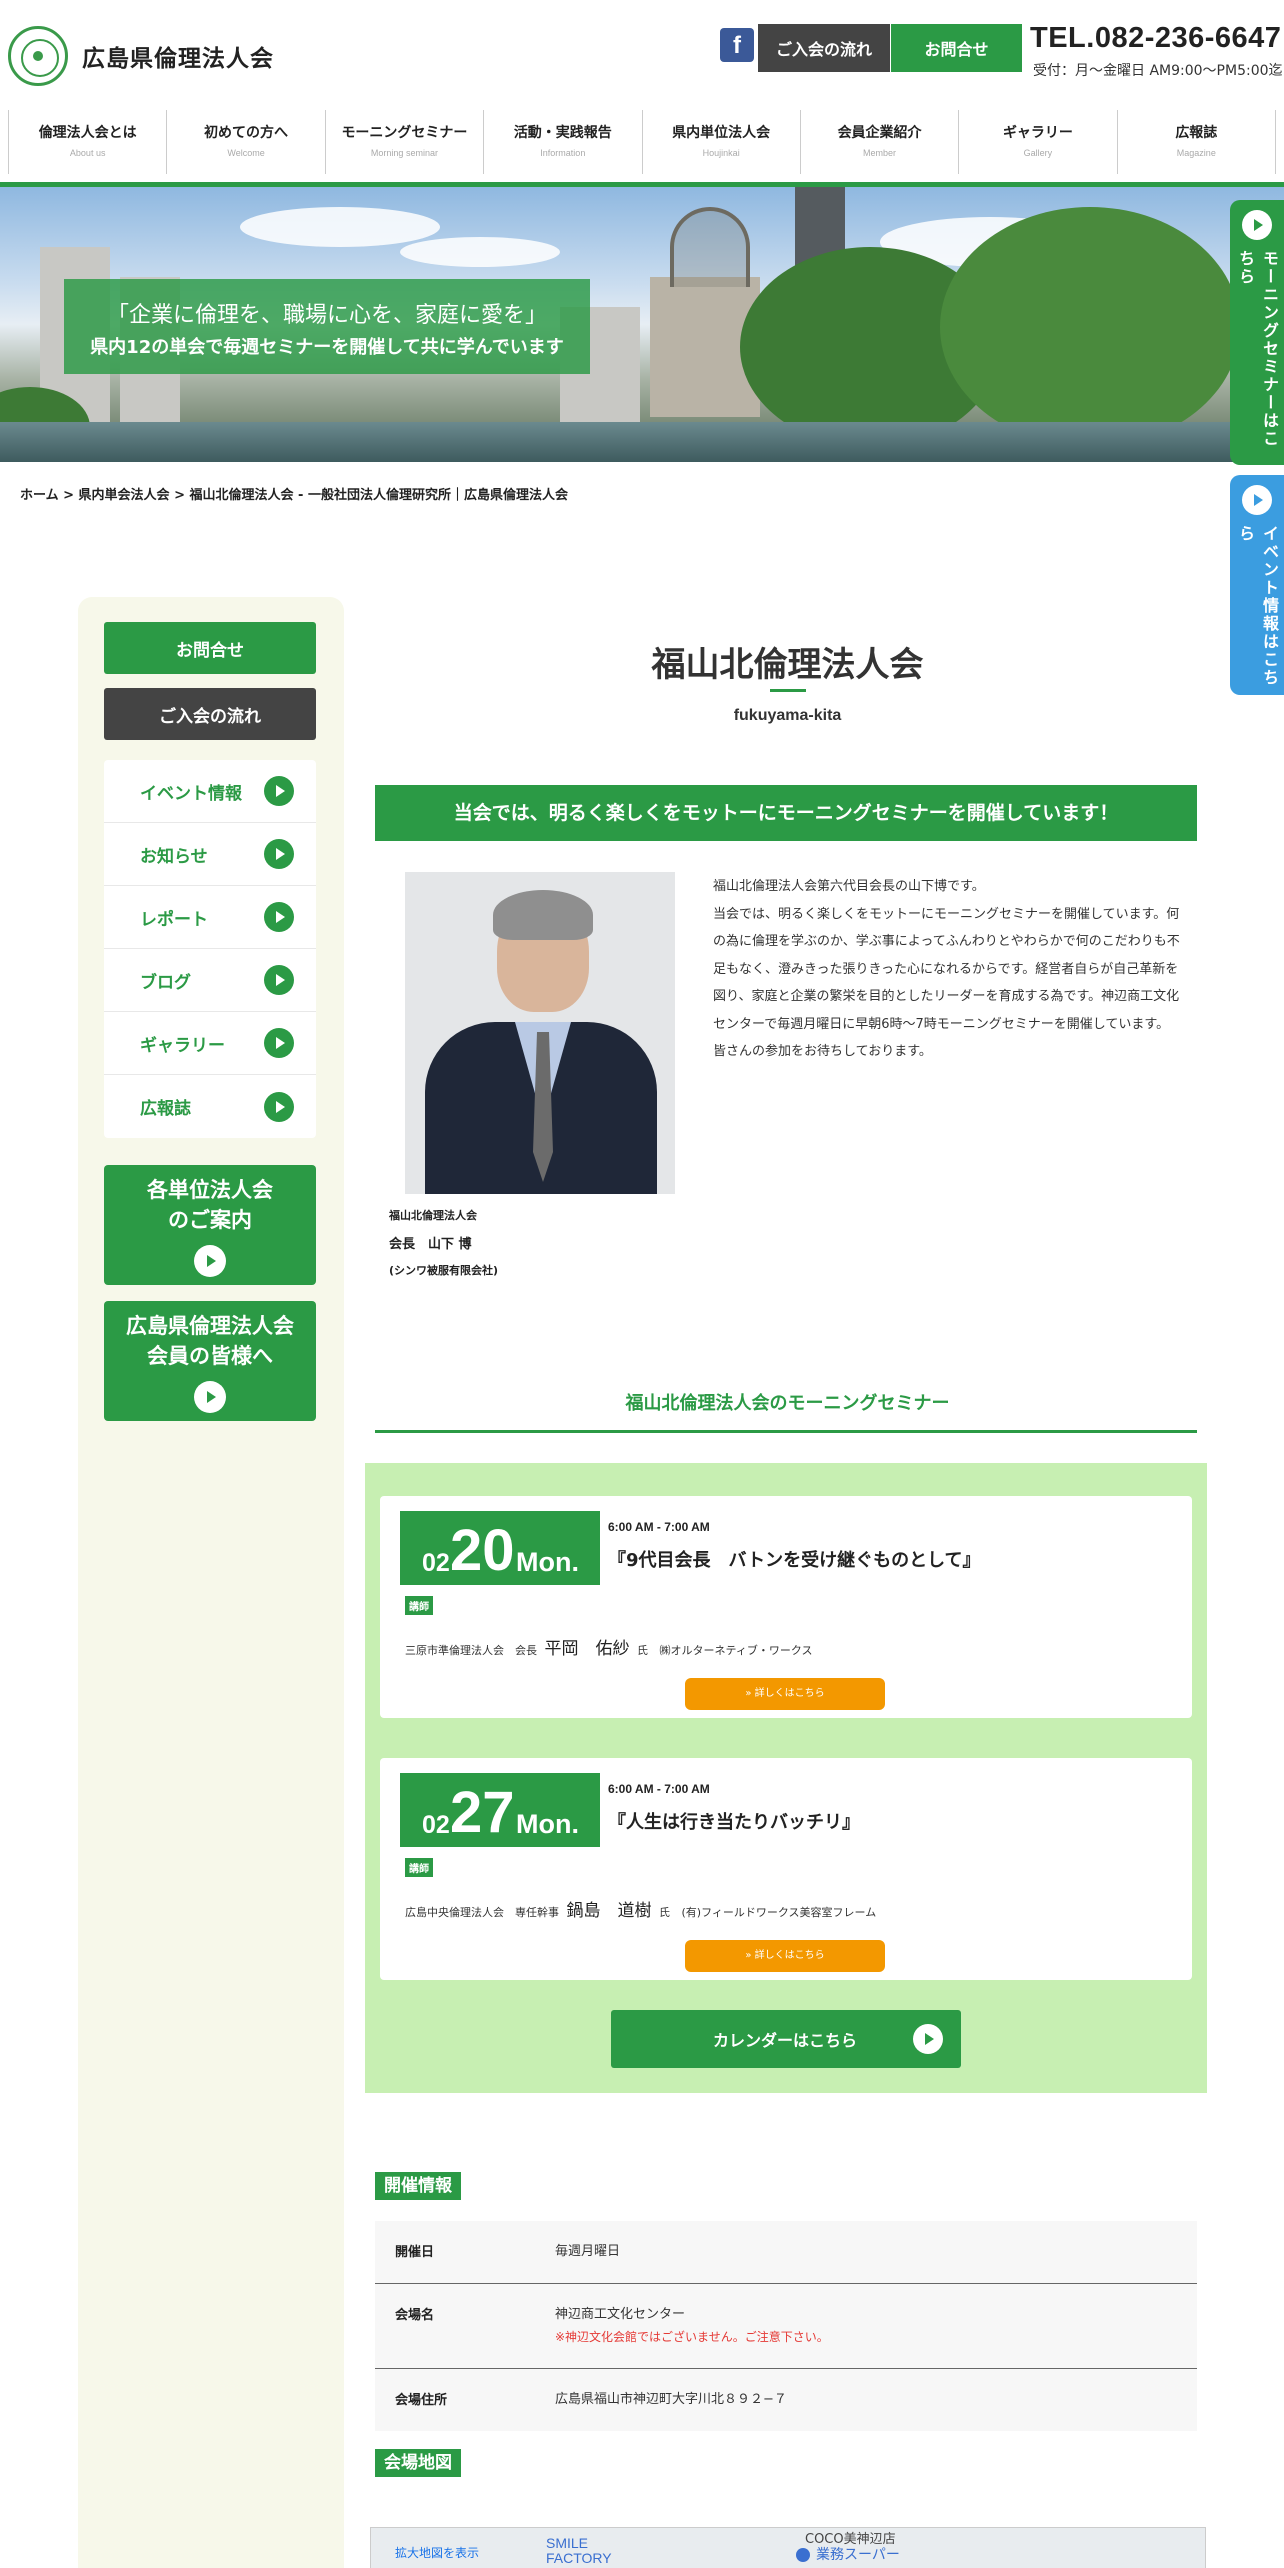  What do you see at coordinates (210, 714) in the screenshot?
I see `sidebar-join-button: ご入会の流れ` at bounding box center [210, 714].